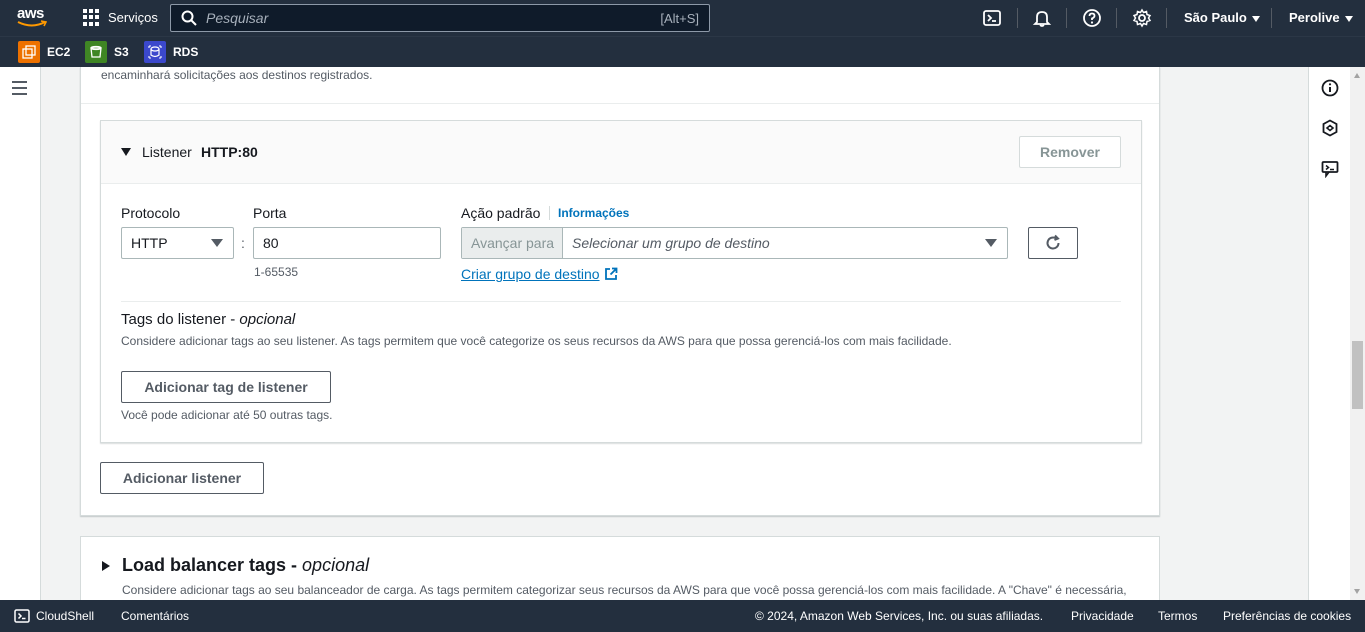 Image resolution: width=1365 pixels, height=632 pixels. What do you see at coordinates (530, 274) in the screenshot?
I see `create-target-group-label: Criar grupo de destino` at bounding box center [530, 274].